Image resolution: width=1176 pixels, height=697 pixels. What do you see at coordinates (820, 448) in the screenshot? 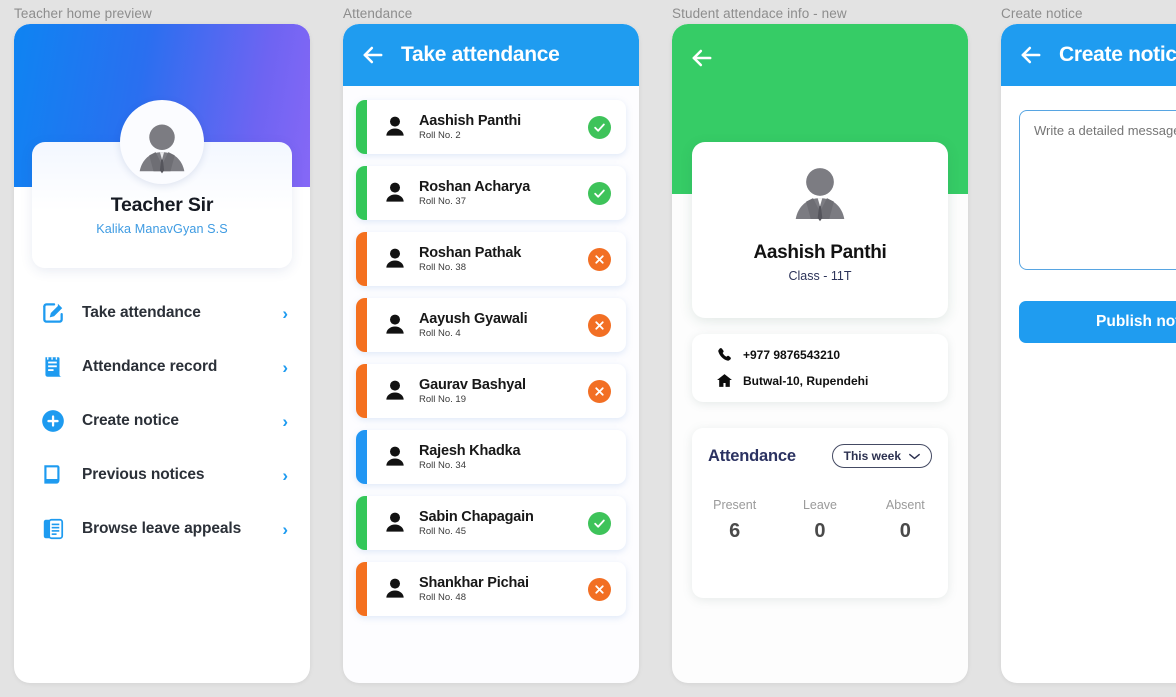
I see `attendance-header: Attendance This week` at bounding box center [820, 448].